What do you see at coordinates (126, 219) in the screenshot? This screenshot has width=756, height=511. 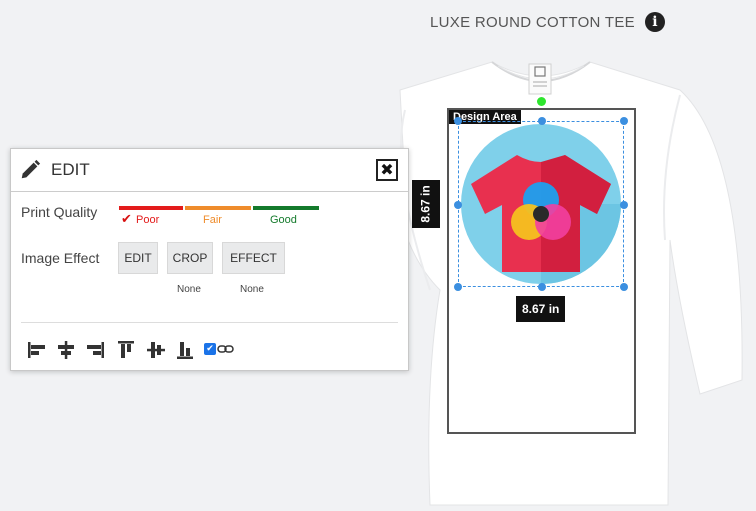 I see `check-icon: ✔` at bounding box center [126, 219].